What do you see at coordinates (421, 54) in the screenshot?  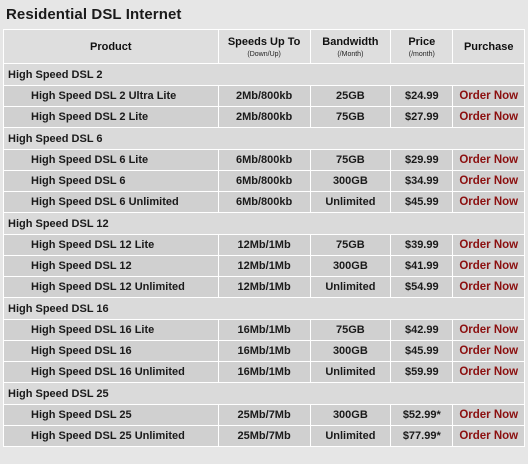 I see `header-price-sub: (/month)` at bounding box center [421, 54].